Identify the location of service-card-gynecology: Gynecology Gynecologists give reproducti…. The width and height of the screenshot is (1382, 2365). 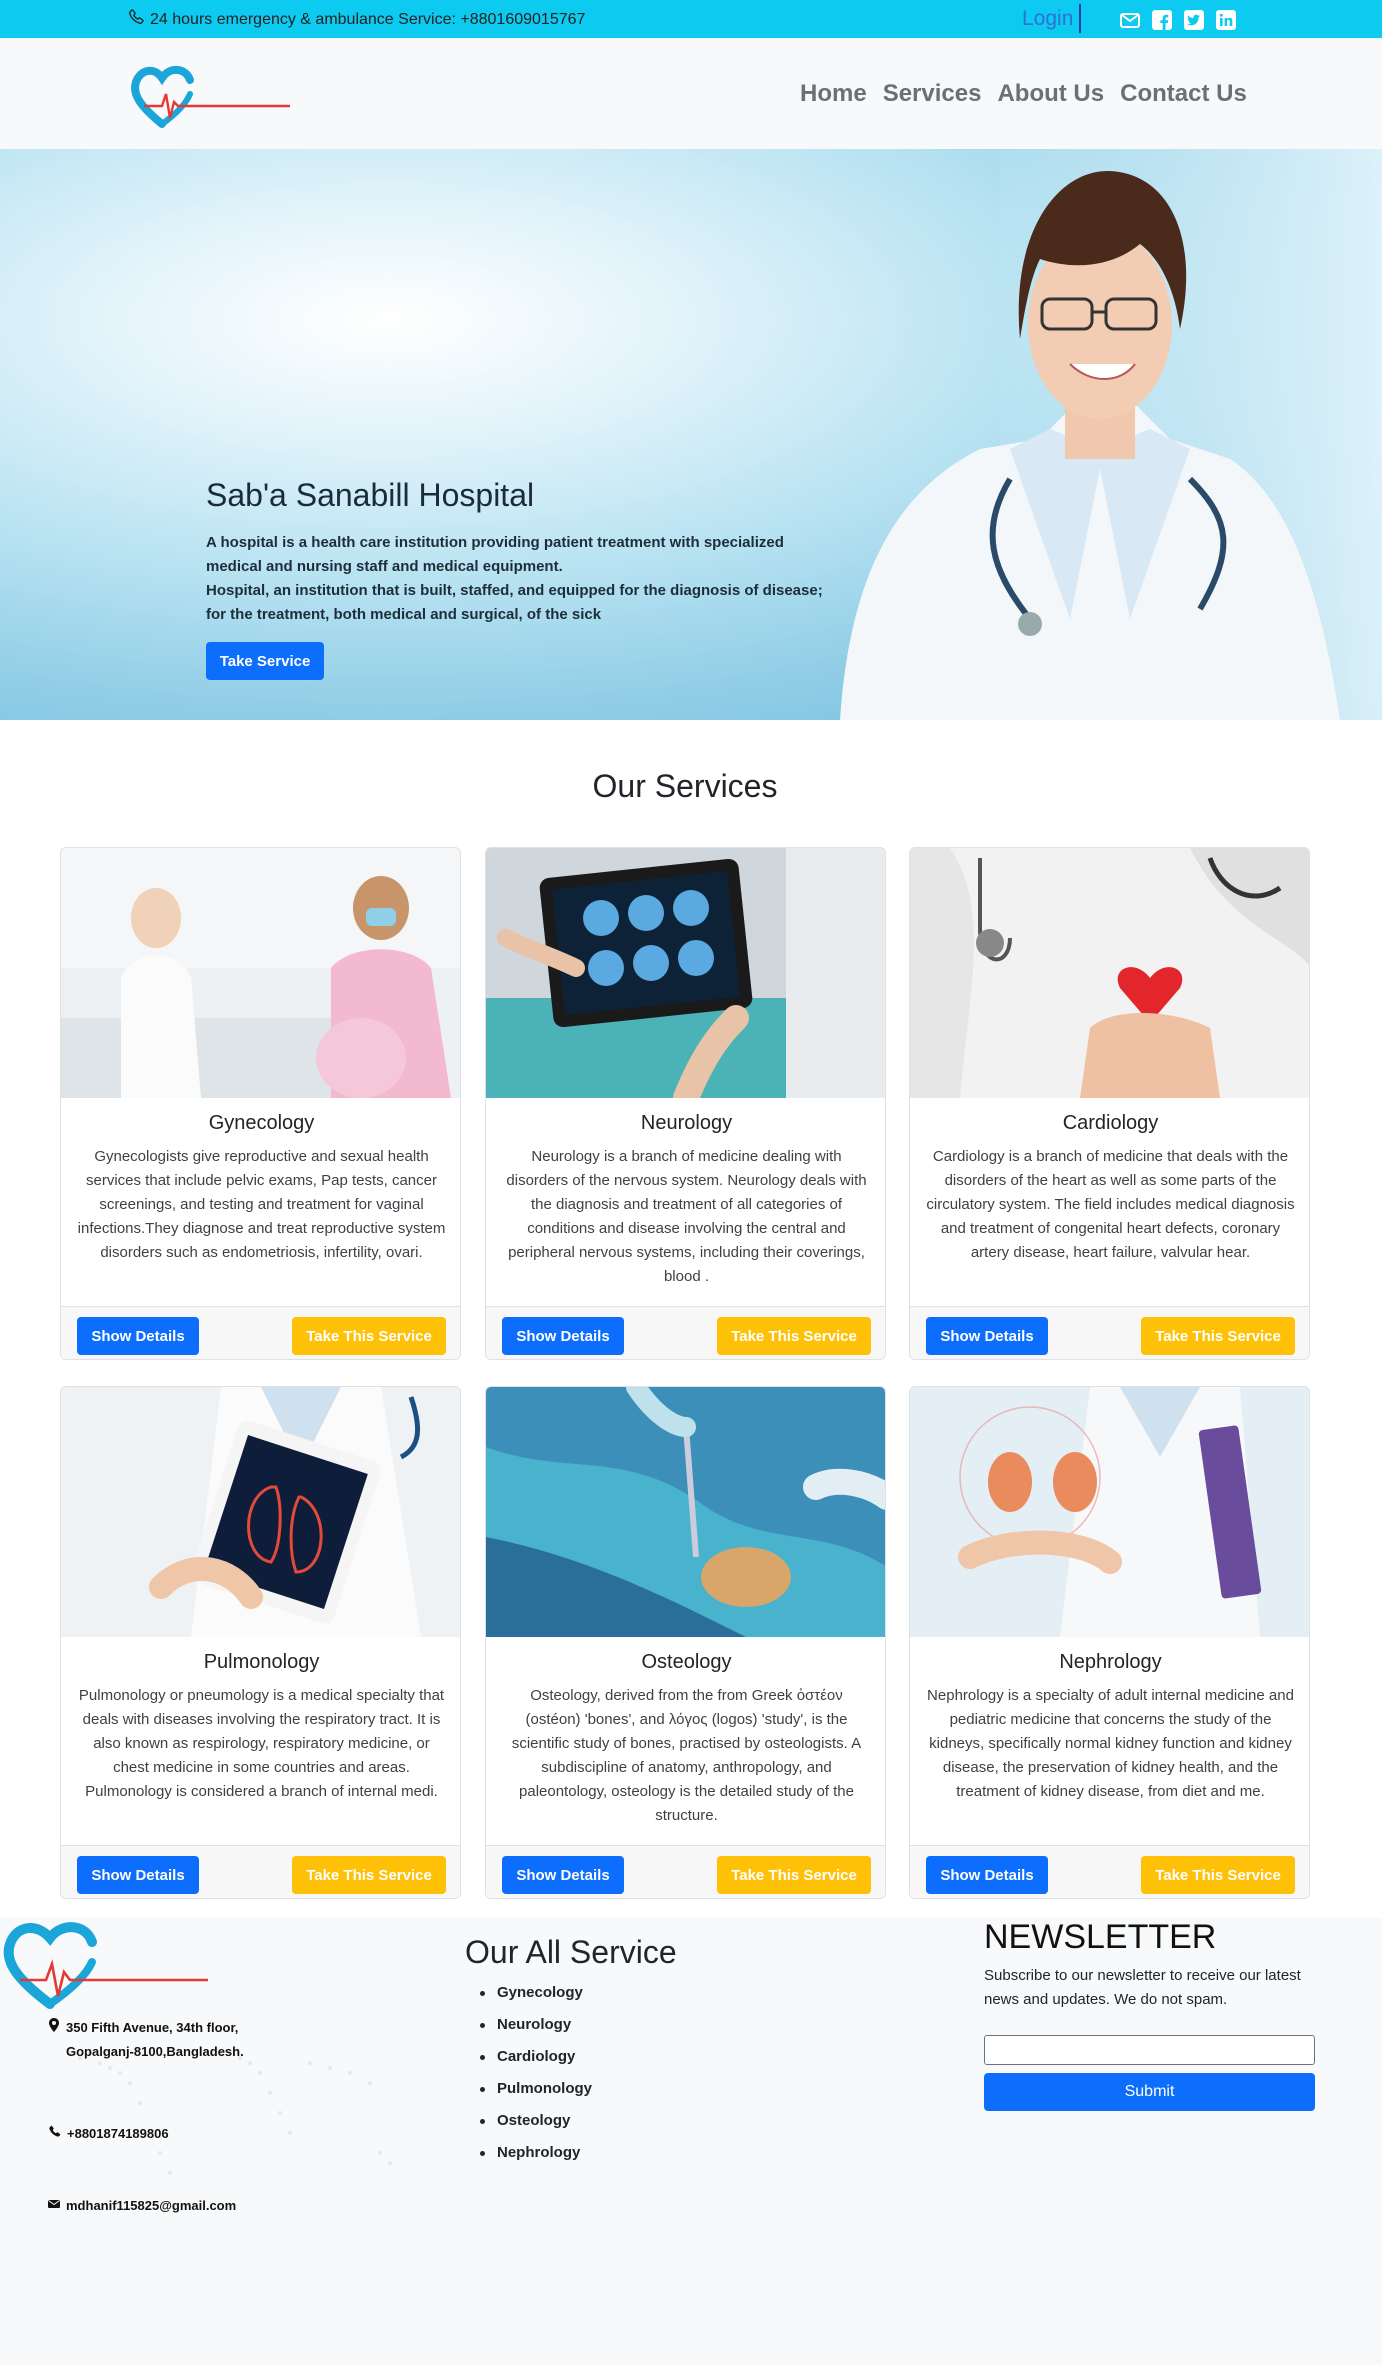
(260, 1103).